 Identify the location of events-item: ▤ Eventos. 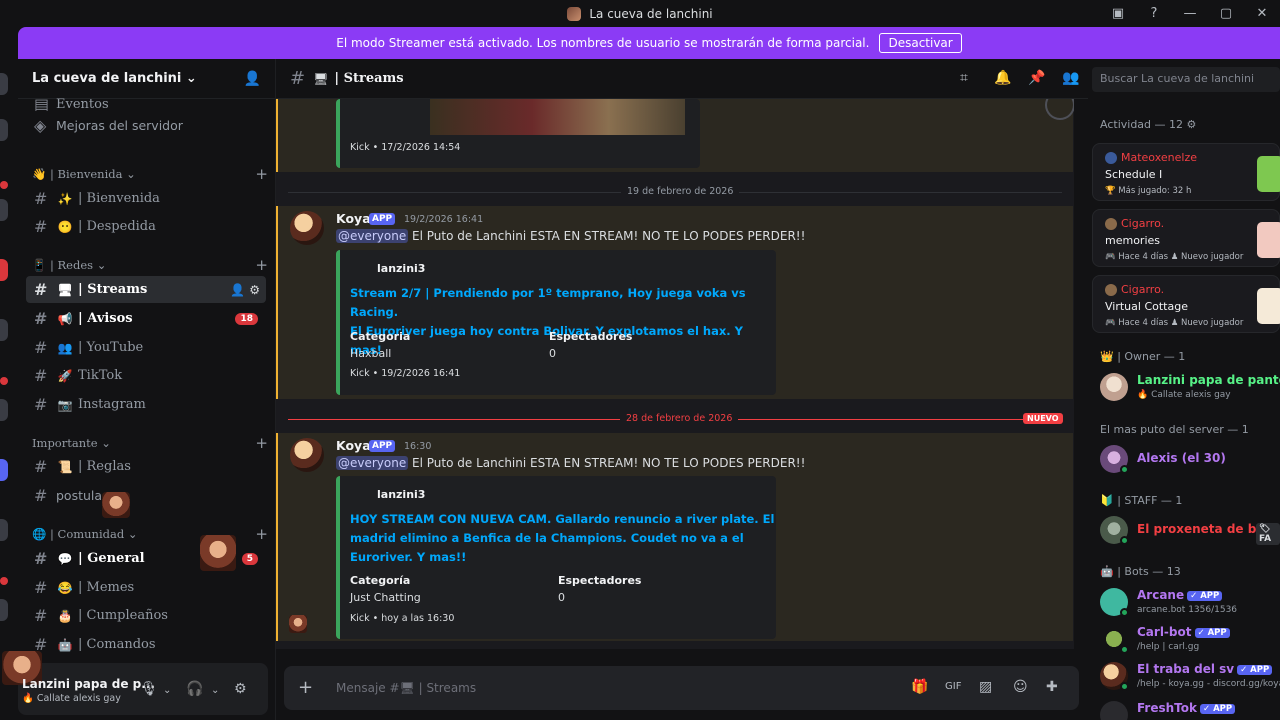
(146, 104).